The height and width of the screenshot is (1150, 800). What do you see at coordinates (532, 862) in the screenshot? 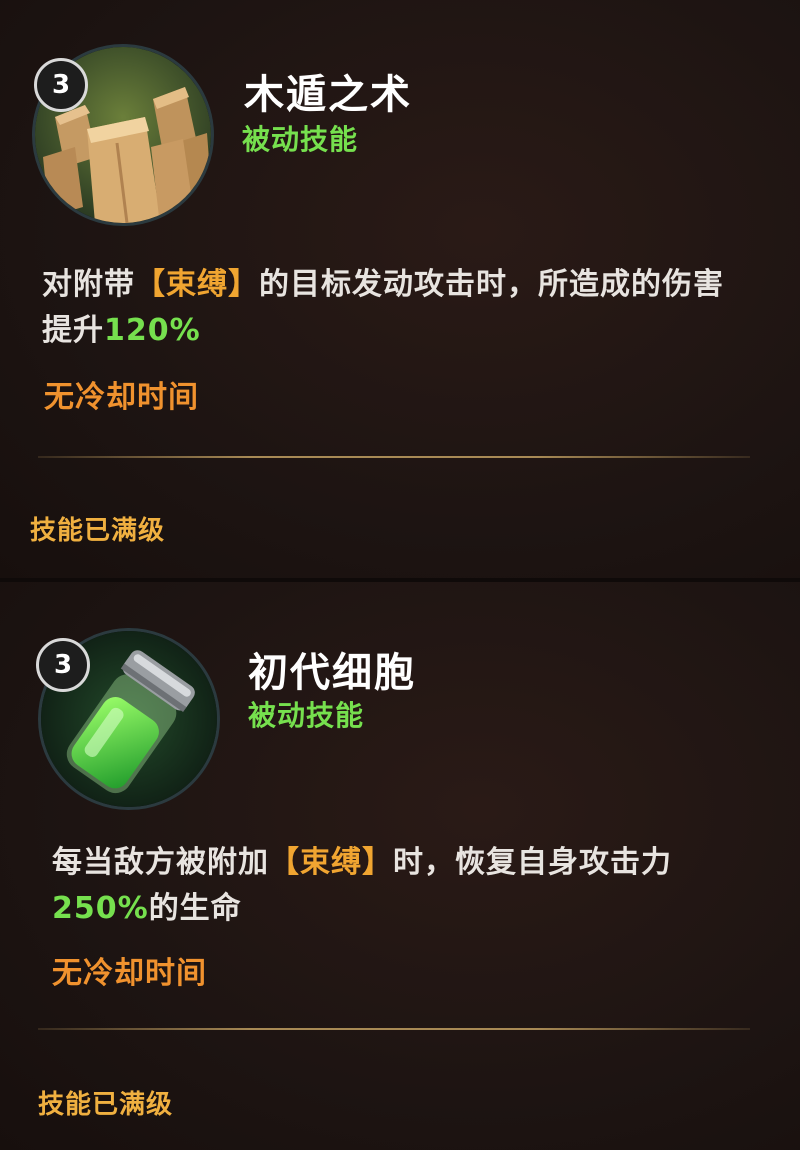
I see `desc-middle: 时，恢复自身攻击力` at bounding box center [532, 862].